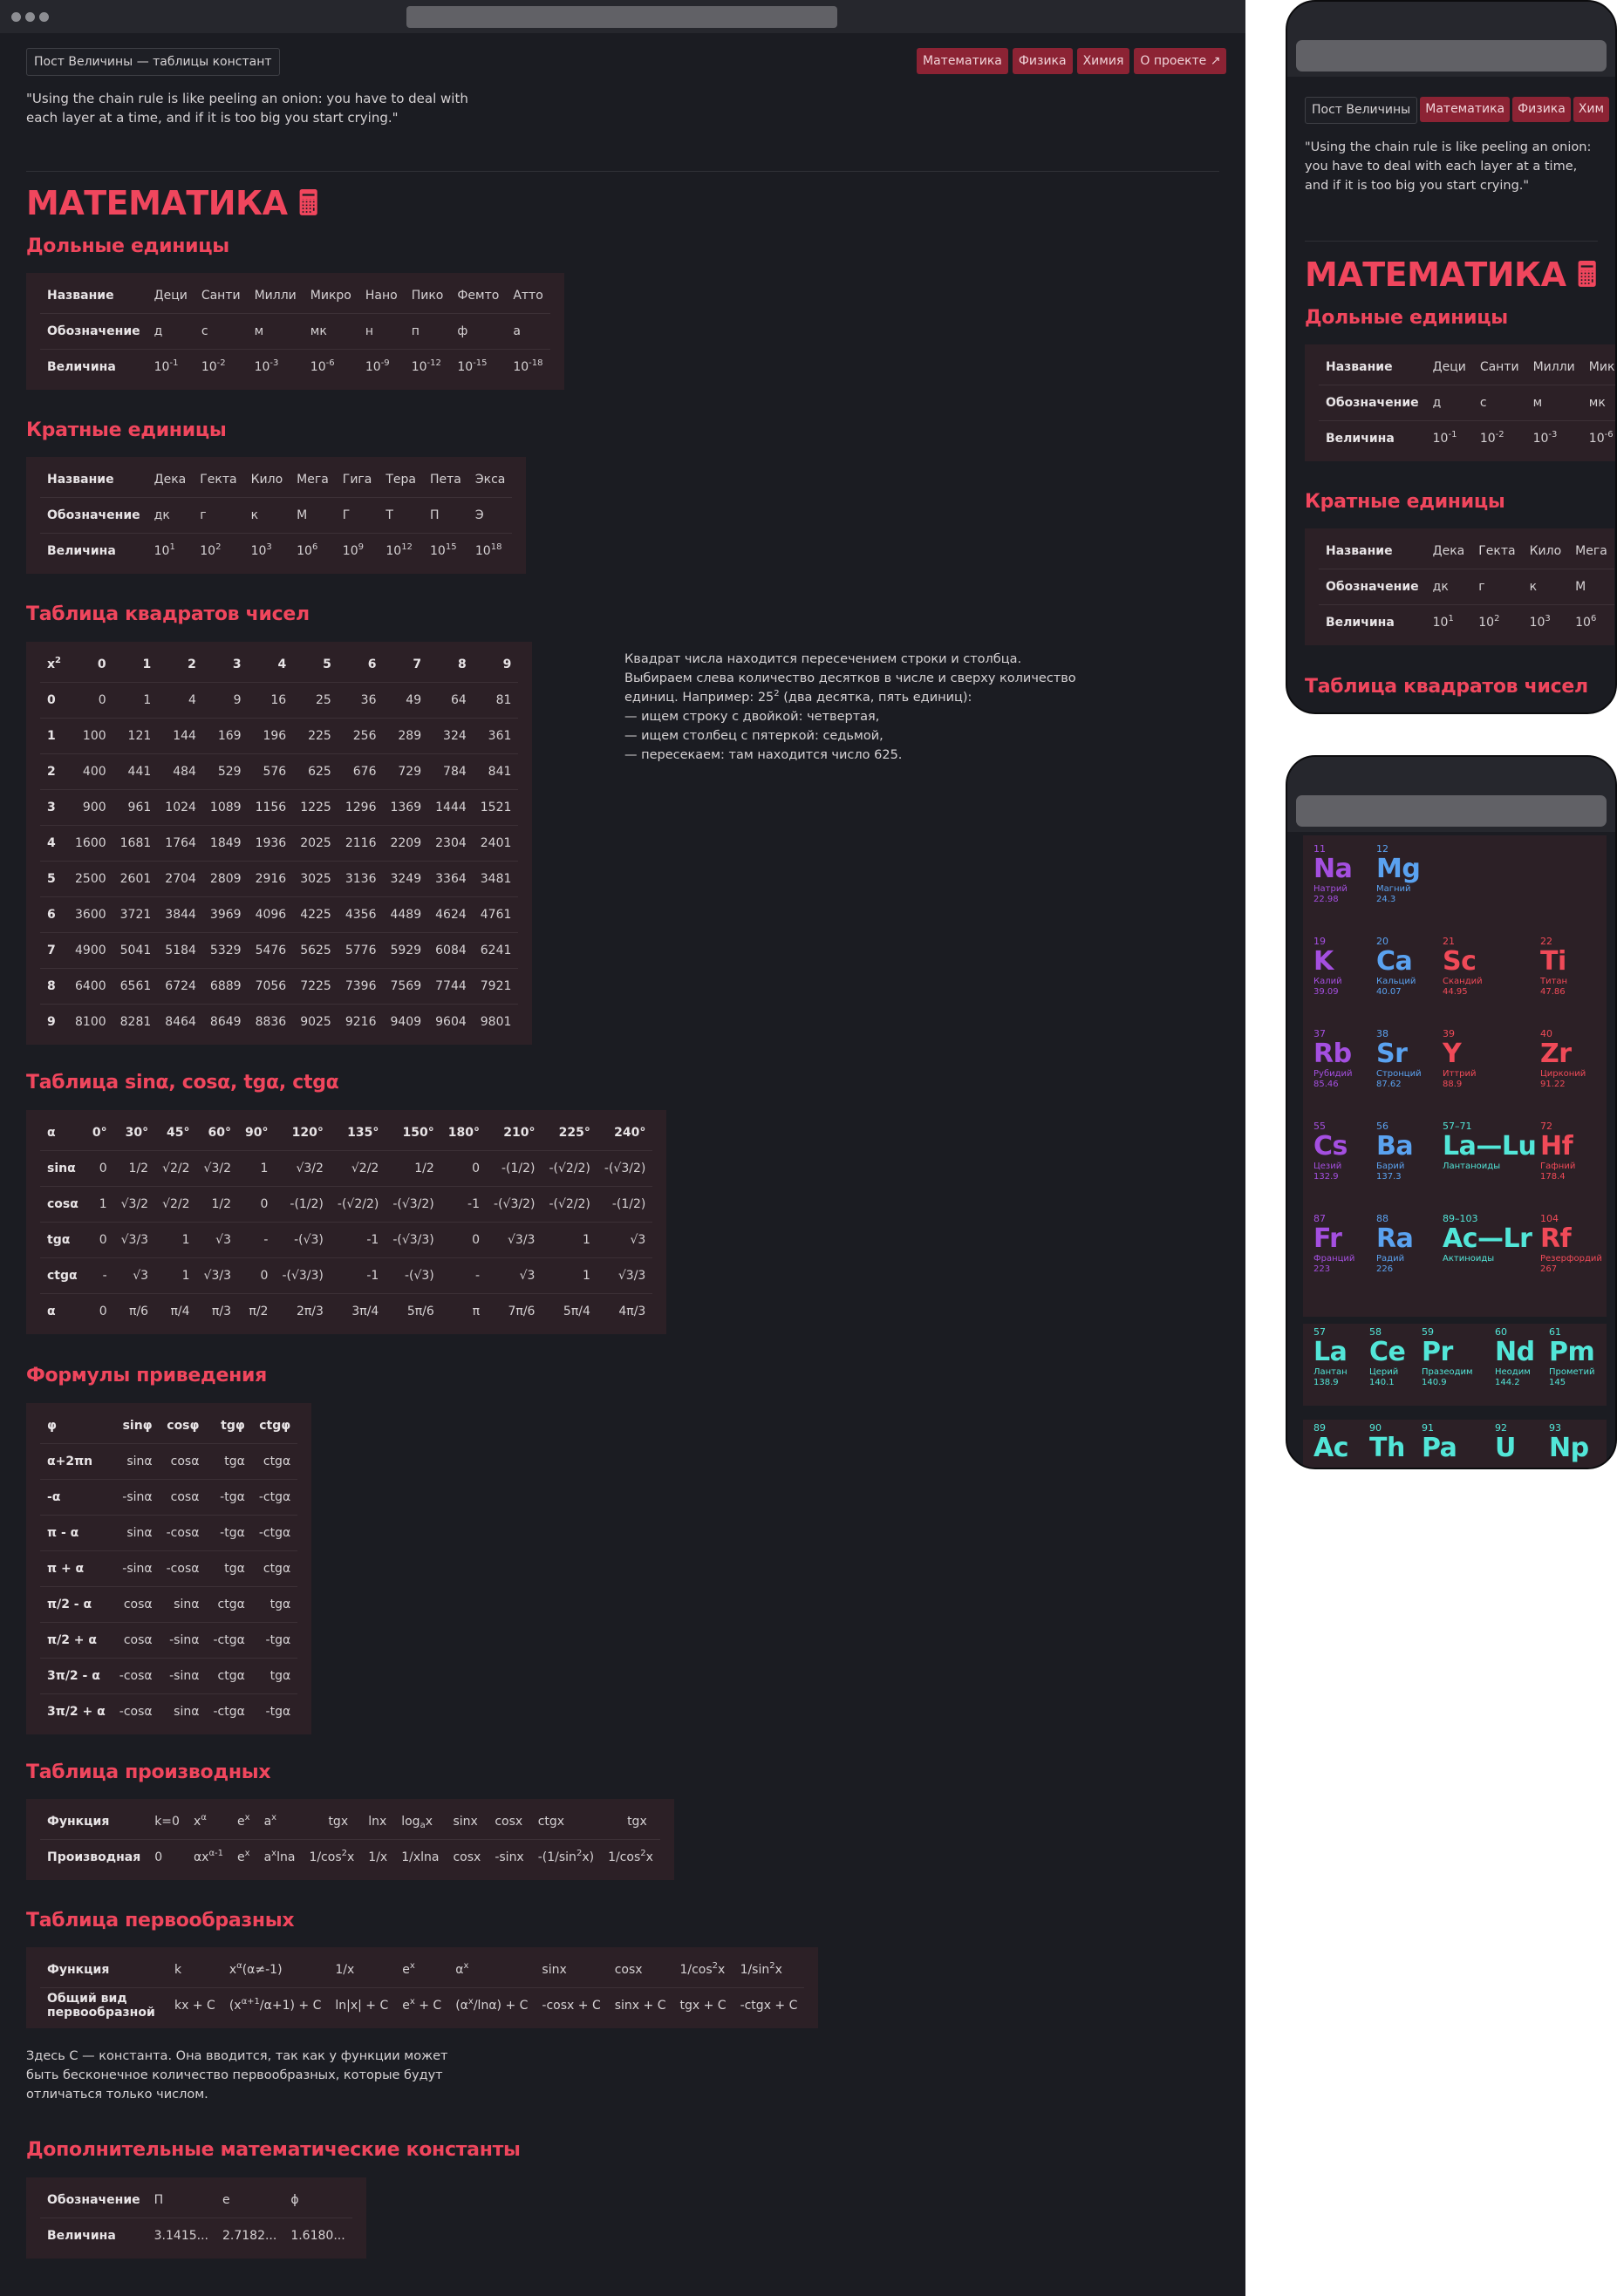 The width and height of the screenshot is (1617, 2296). What do you see at coordinates (496, 665) in the screenshot?
I see `column-header: 9` at bounding box center [496, 665].